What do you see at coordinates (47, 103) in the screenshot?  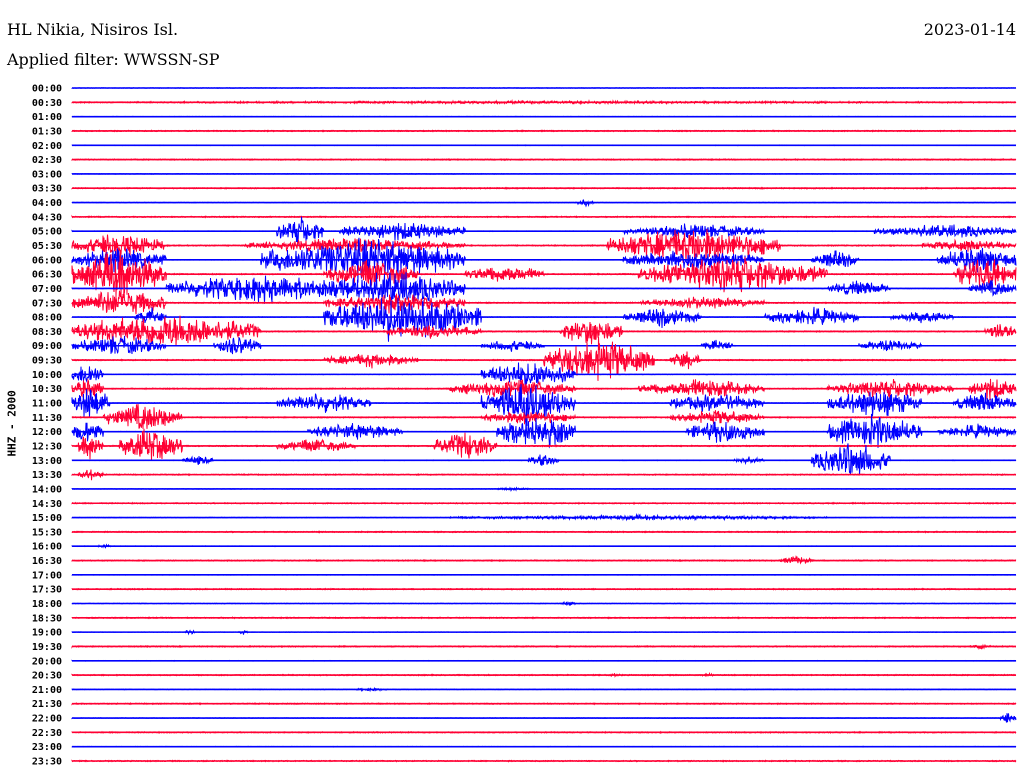 I see `row-time-label: 00:30` at bounding box center [47, 103].